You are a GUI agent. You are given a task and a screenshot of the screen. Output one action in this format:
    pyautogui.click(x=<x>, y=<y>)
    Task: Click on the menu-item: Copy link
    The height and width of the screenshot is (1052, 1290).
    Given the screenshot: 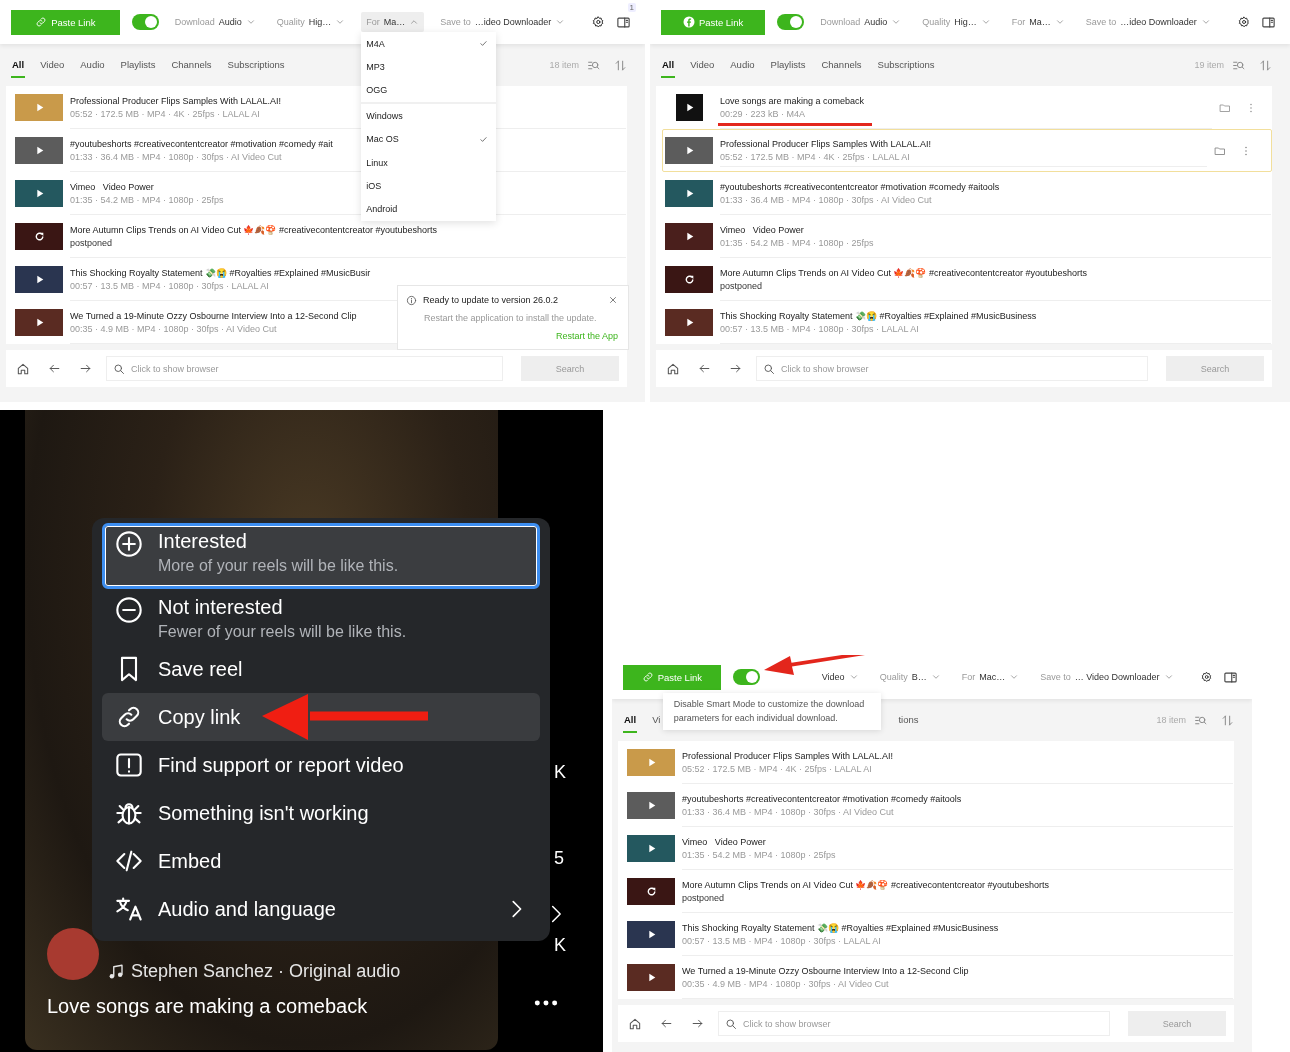 What is the action you would take?
    pyautogui.click(x=321, y=717)
    